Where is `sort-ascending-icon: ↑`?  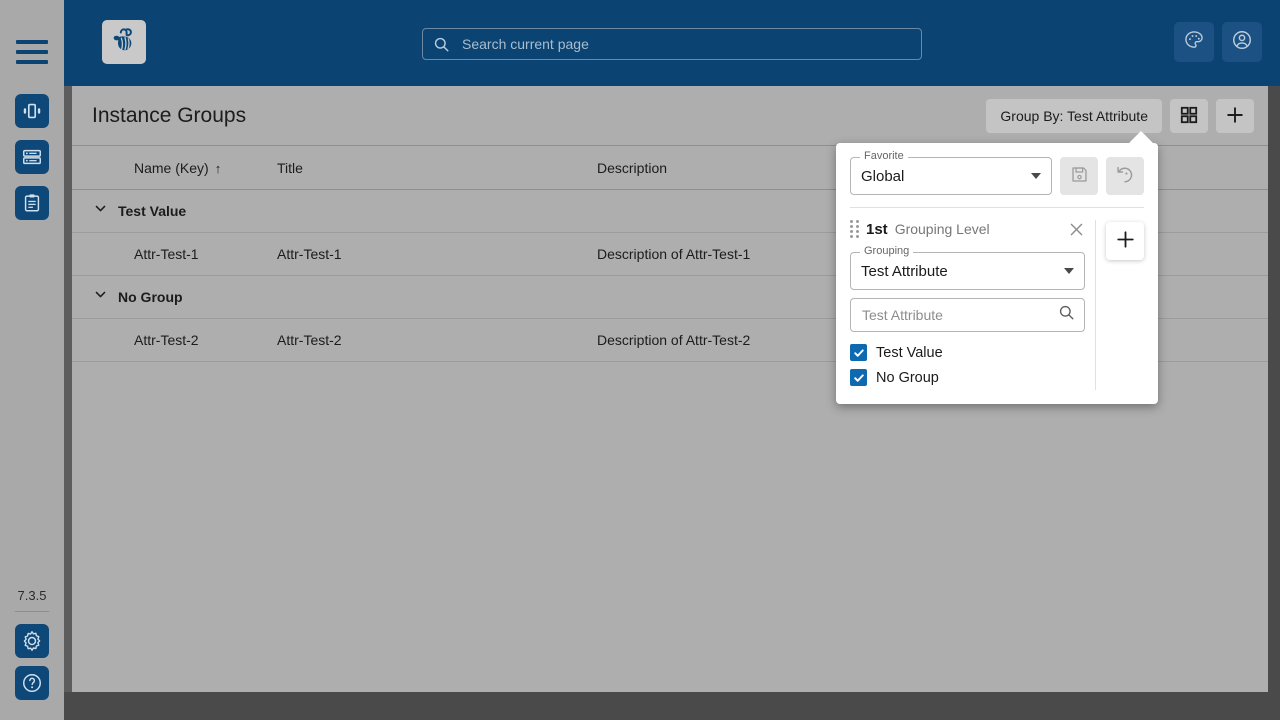
sort-ascending-icon: ↑ is located at coordinates (218, 168).